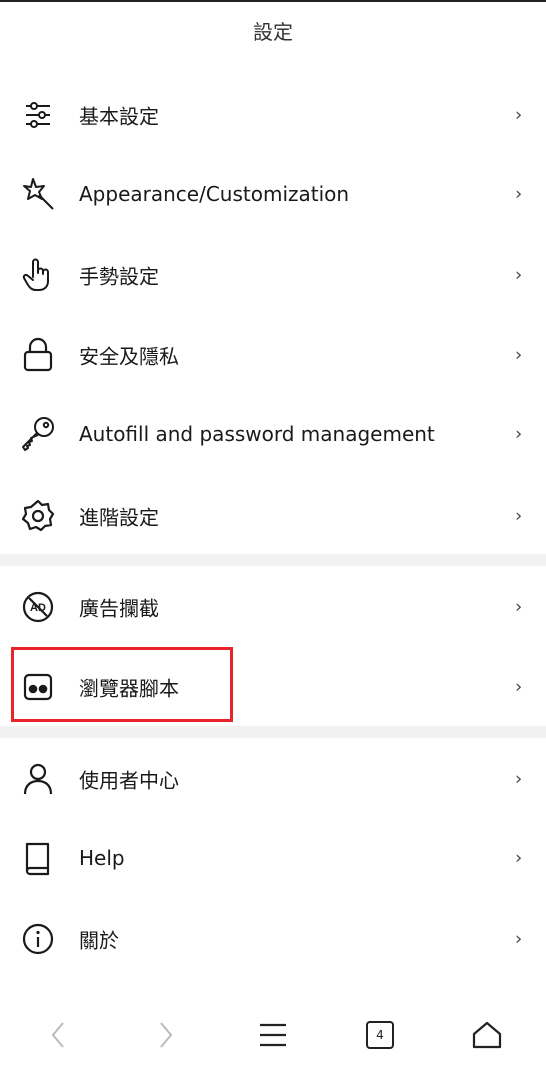 This screenshot has width=546, height=1080. Describe the element at coordinates (273, 355) in the screenshot. I see `settings-item-security: 安全及隱私 ›` at that location.